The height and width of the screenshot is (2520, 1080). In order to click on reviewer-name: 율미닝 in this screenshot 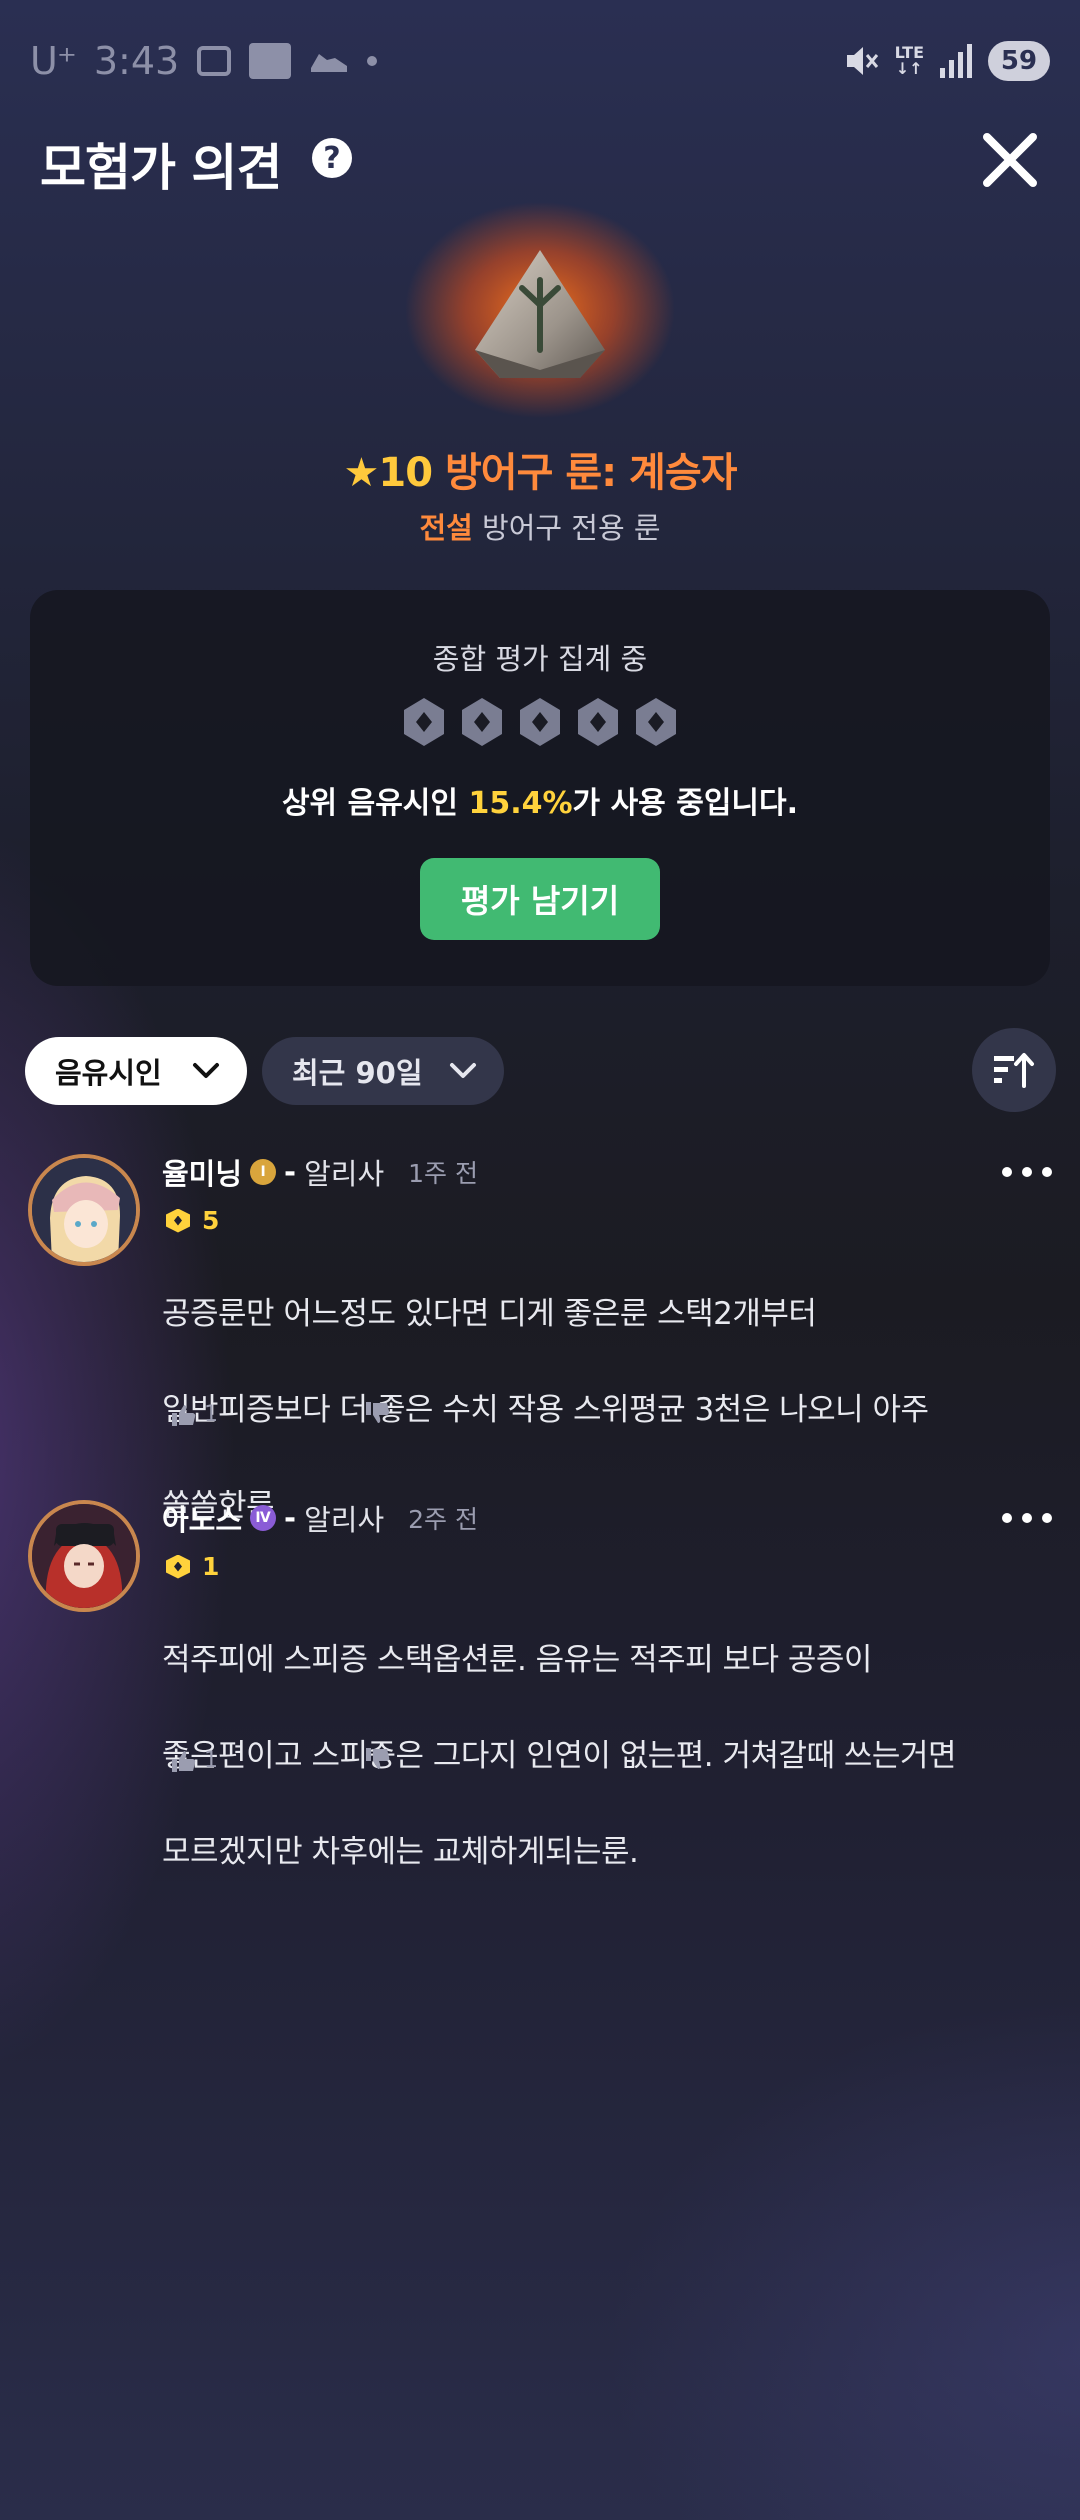, I will do `click(202, 1174)`.